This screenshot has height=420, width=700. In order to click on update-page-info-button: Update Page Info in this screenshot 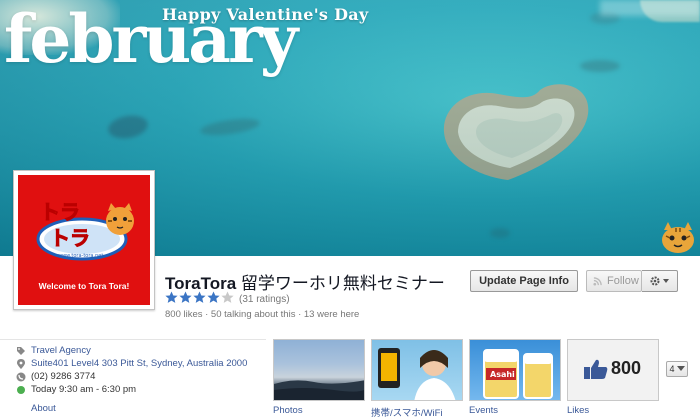, I will do `click(524, 281)`.